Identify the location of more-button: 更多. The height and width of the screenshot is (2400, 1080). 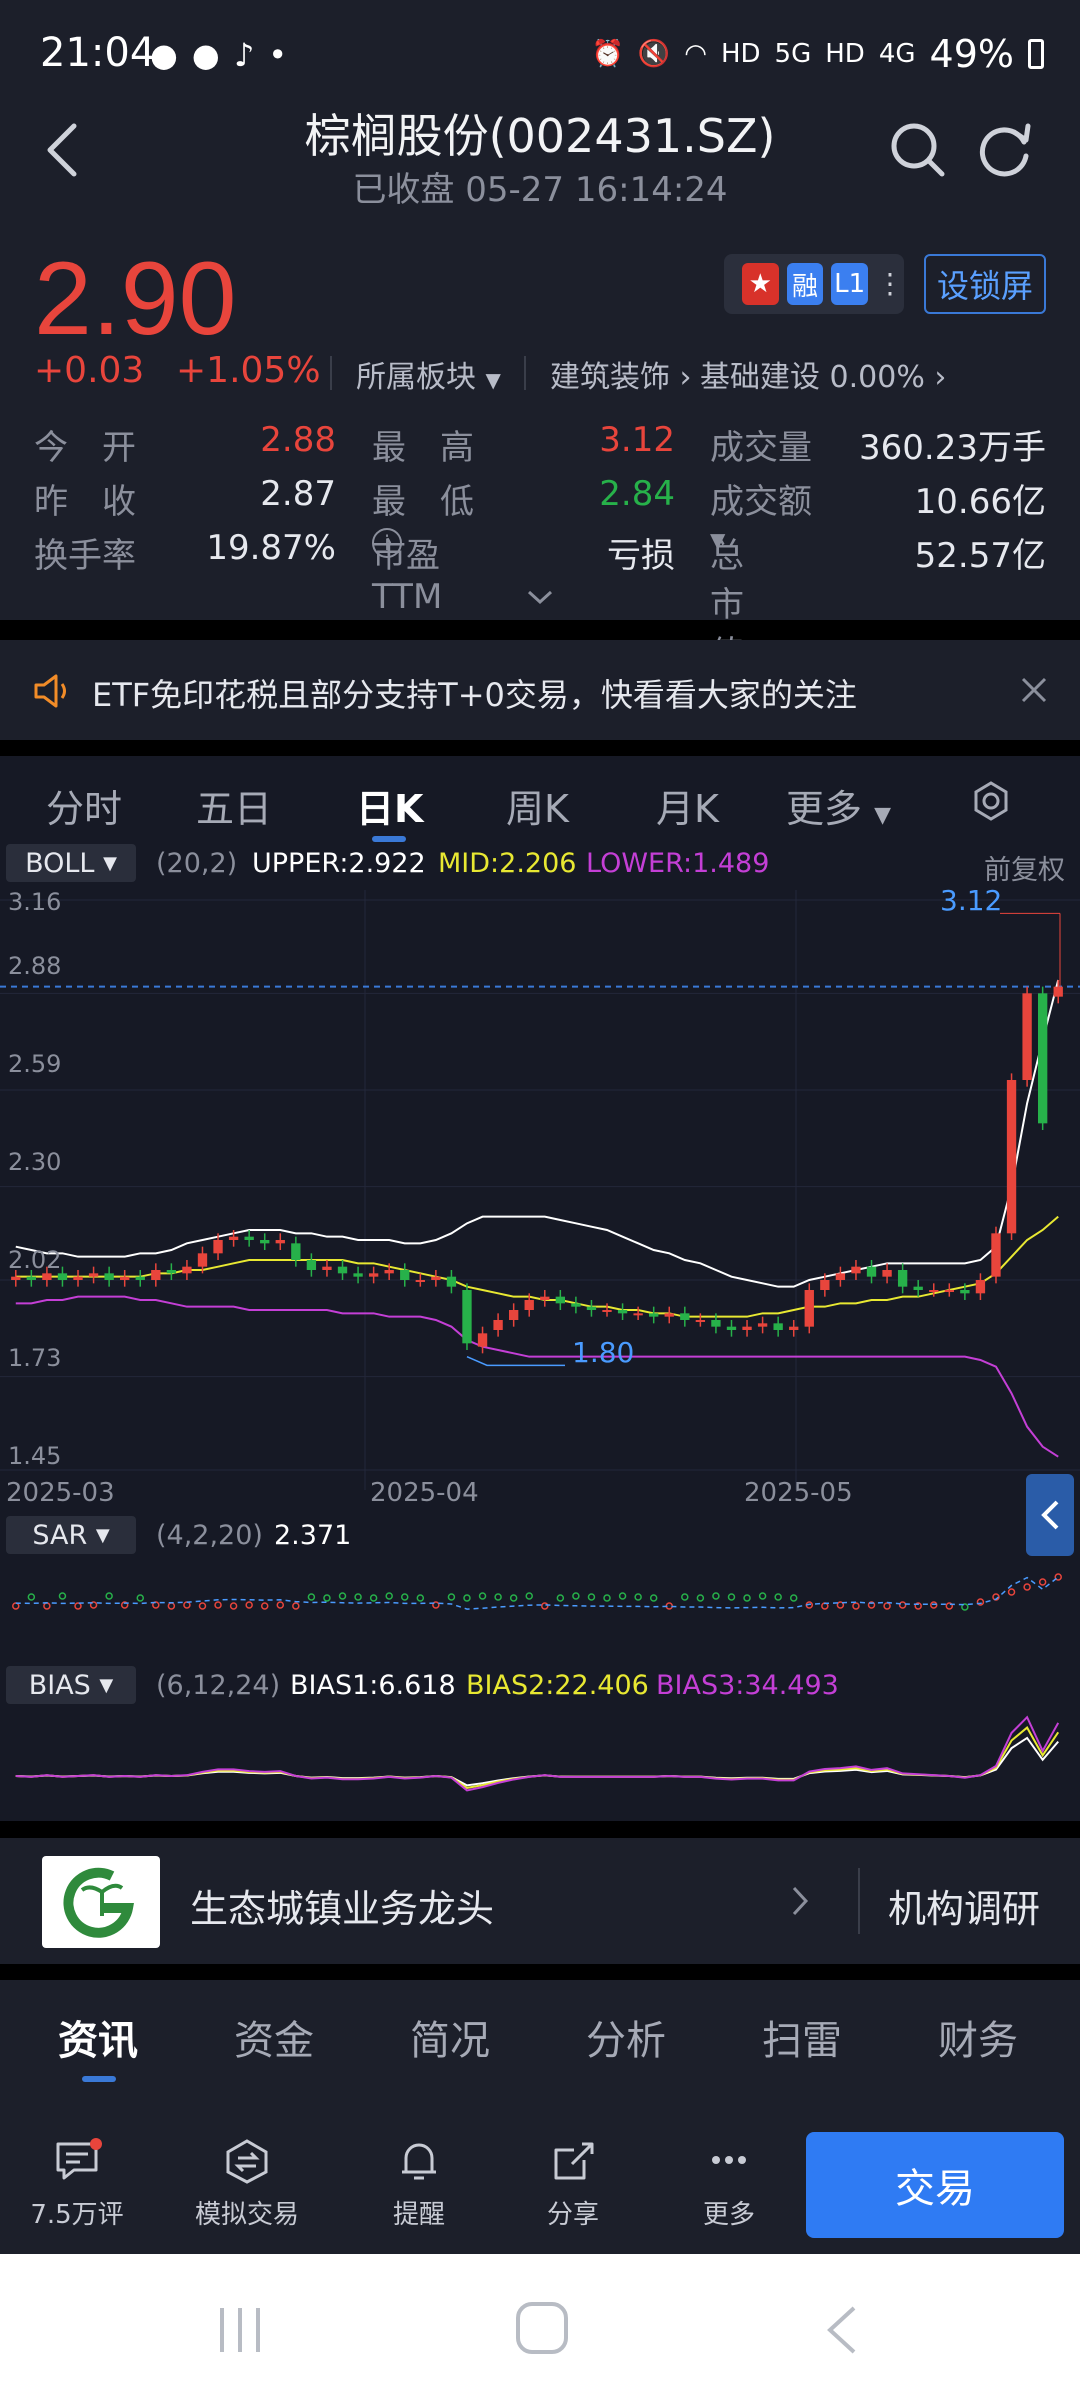
(729, 2184).